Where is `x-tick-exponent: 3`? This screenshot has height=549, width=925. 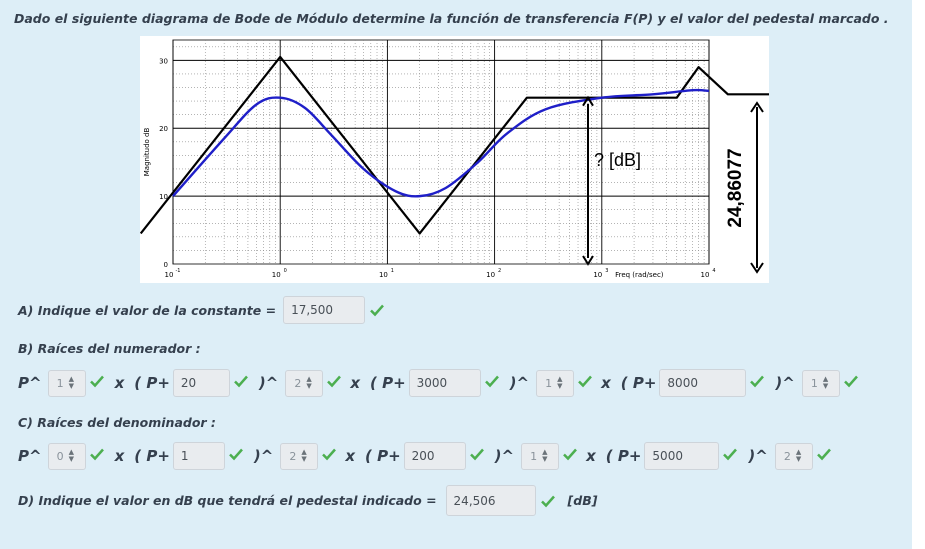
x-tick-exponent: 3 is located at coordinates (606, 271).